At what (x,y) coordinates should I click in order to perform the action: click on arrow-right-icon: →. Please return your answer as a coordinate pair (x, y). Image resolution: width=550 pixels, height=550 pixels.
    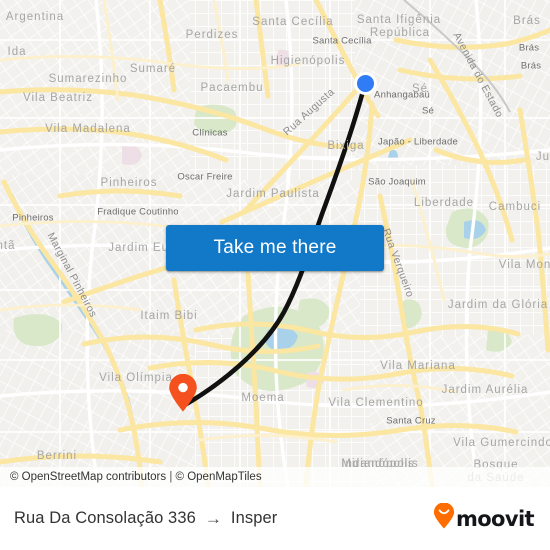
    Looking at the image, I should click on (213, 518).